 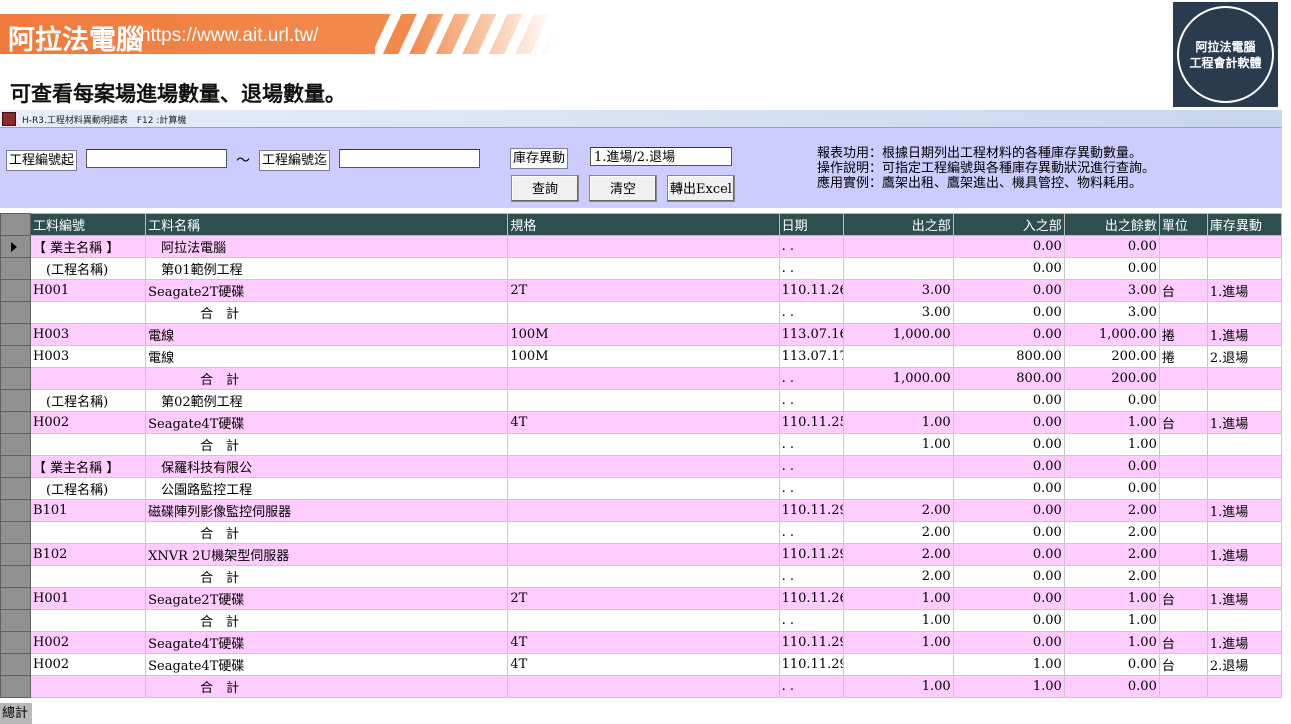 What do you see at coordinates (229, 36) in the screenshot?
I see `banner-url: https://www.ait.url.tw/` at bounding box center [229, 36].